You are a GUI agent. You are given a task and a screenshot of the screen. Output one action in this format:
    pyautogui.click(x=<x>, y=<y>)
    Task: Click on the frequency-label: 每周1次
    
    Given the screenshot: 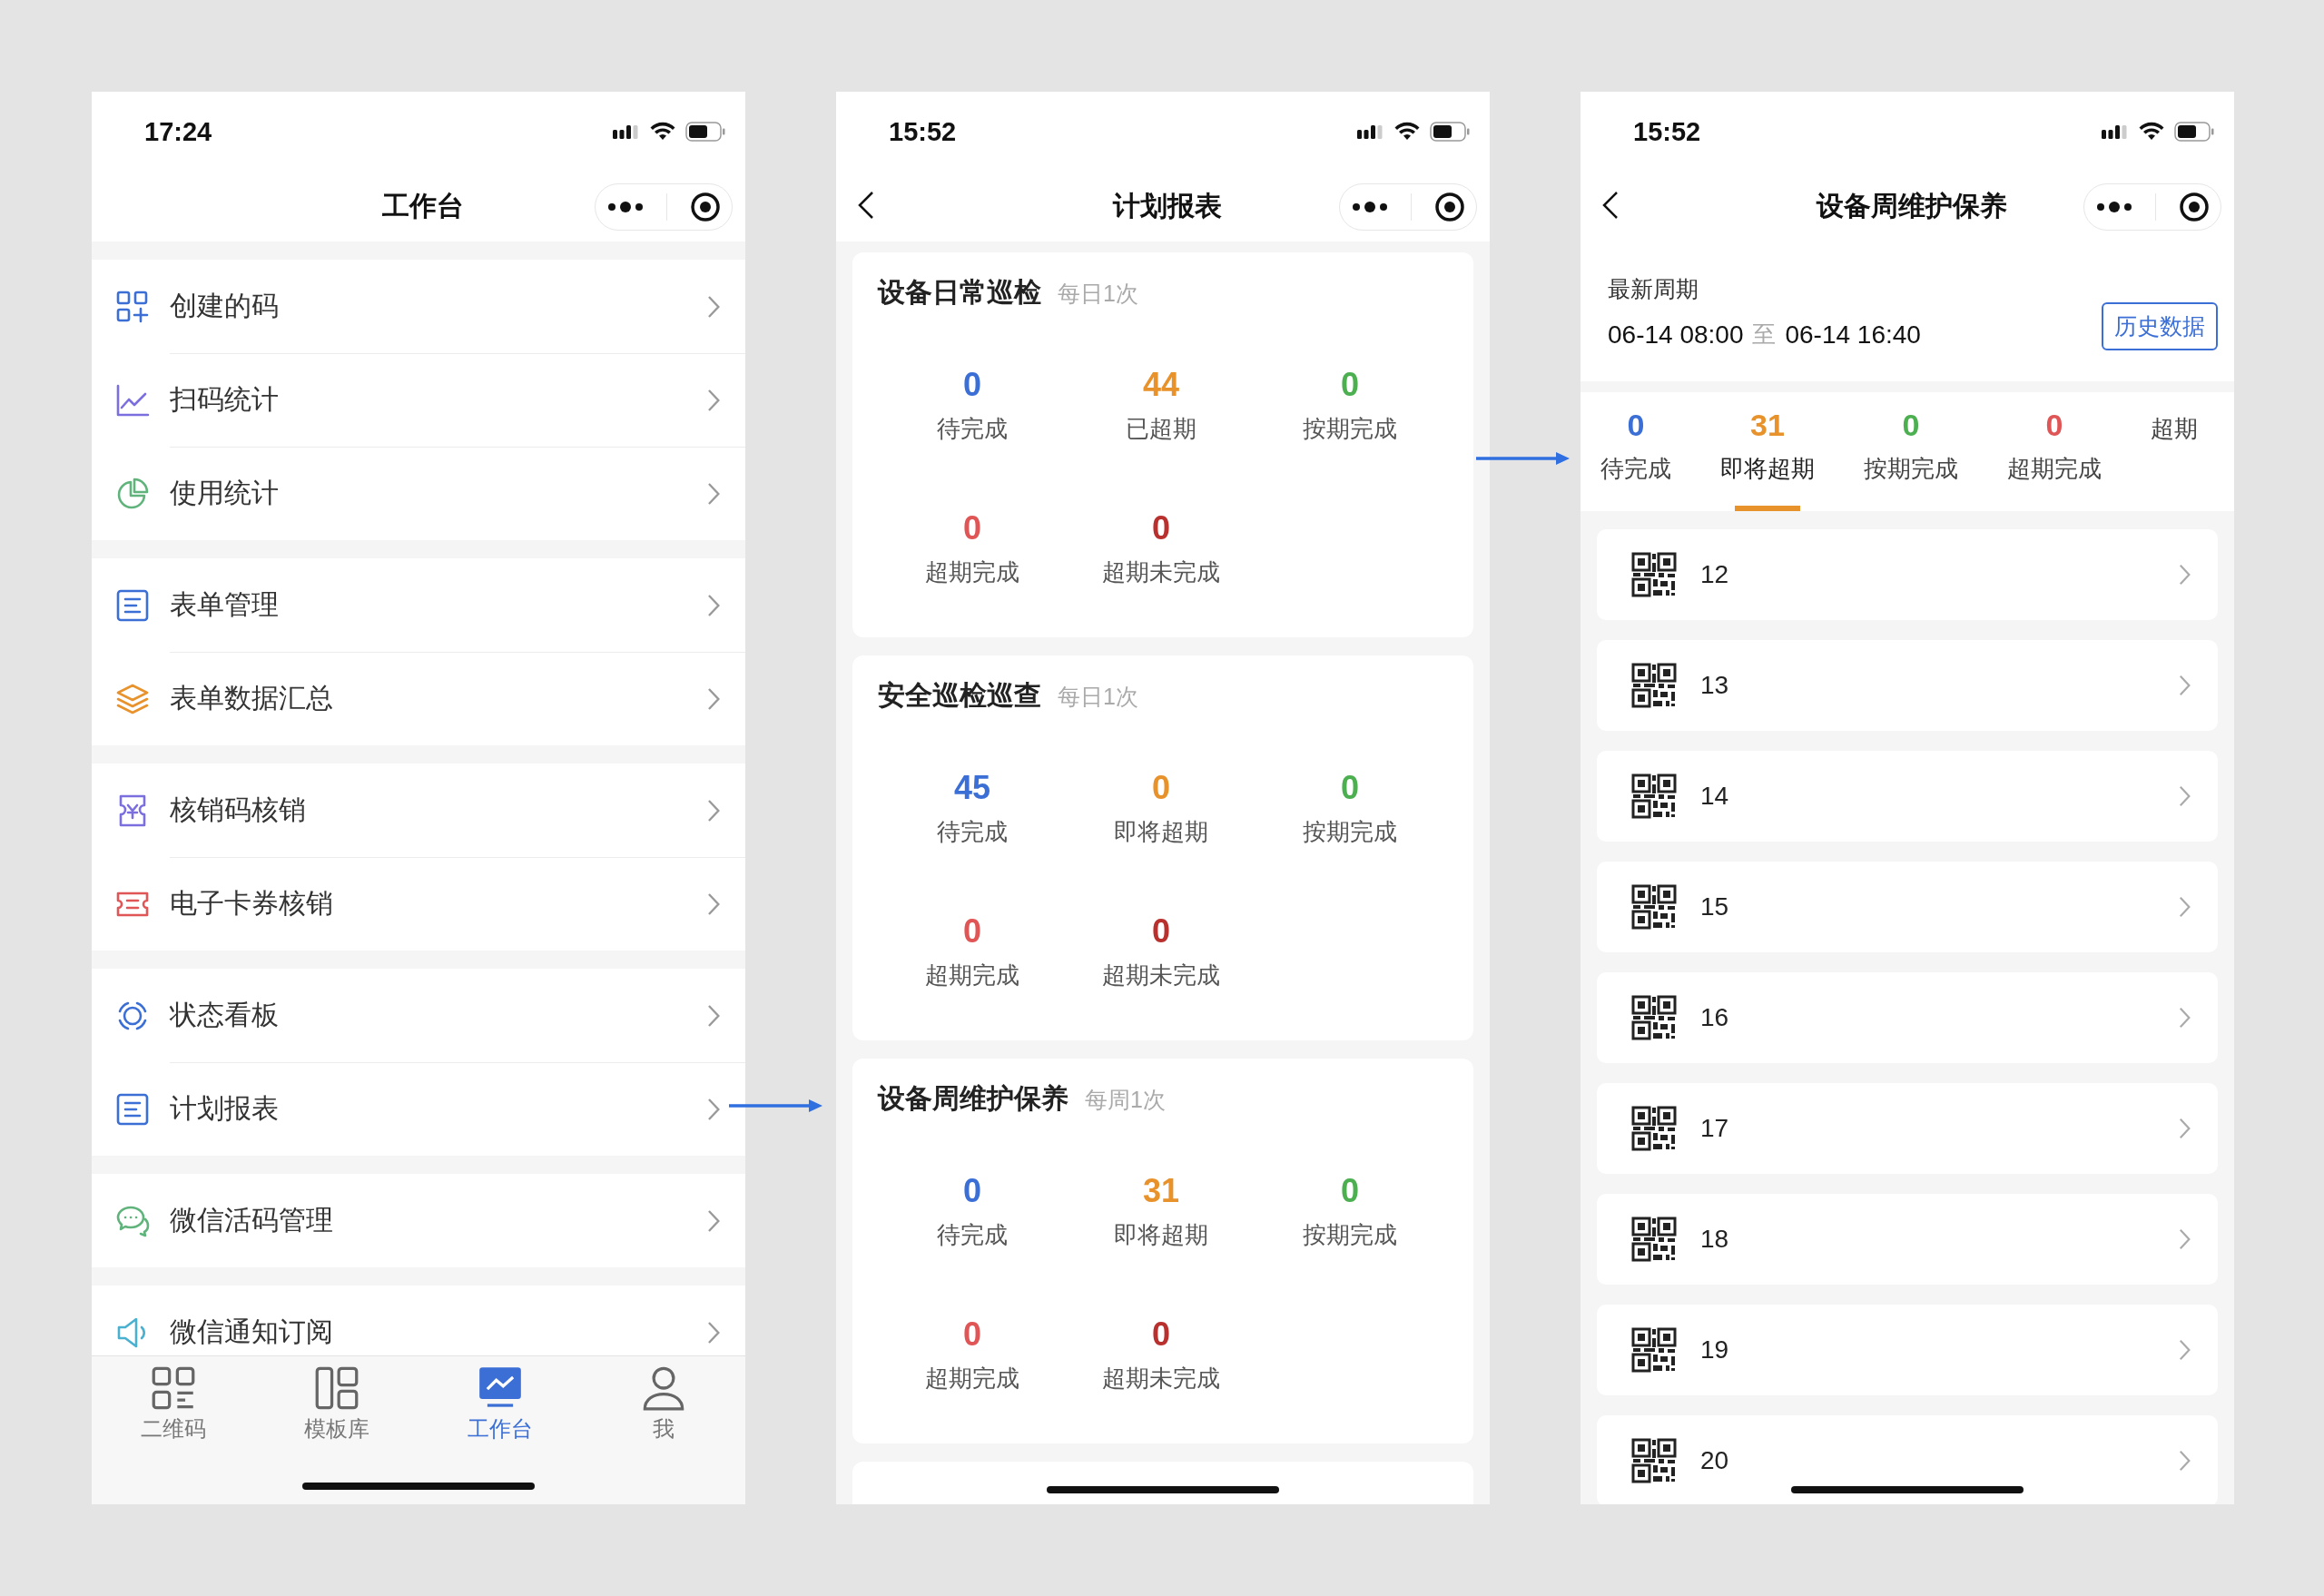 What is the action you would take?
    pyautogui.click(x=1125, y=1100)
    